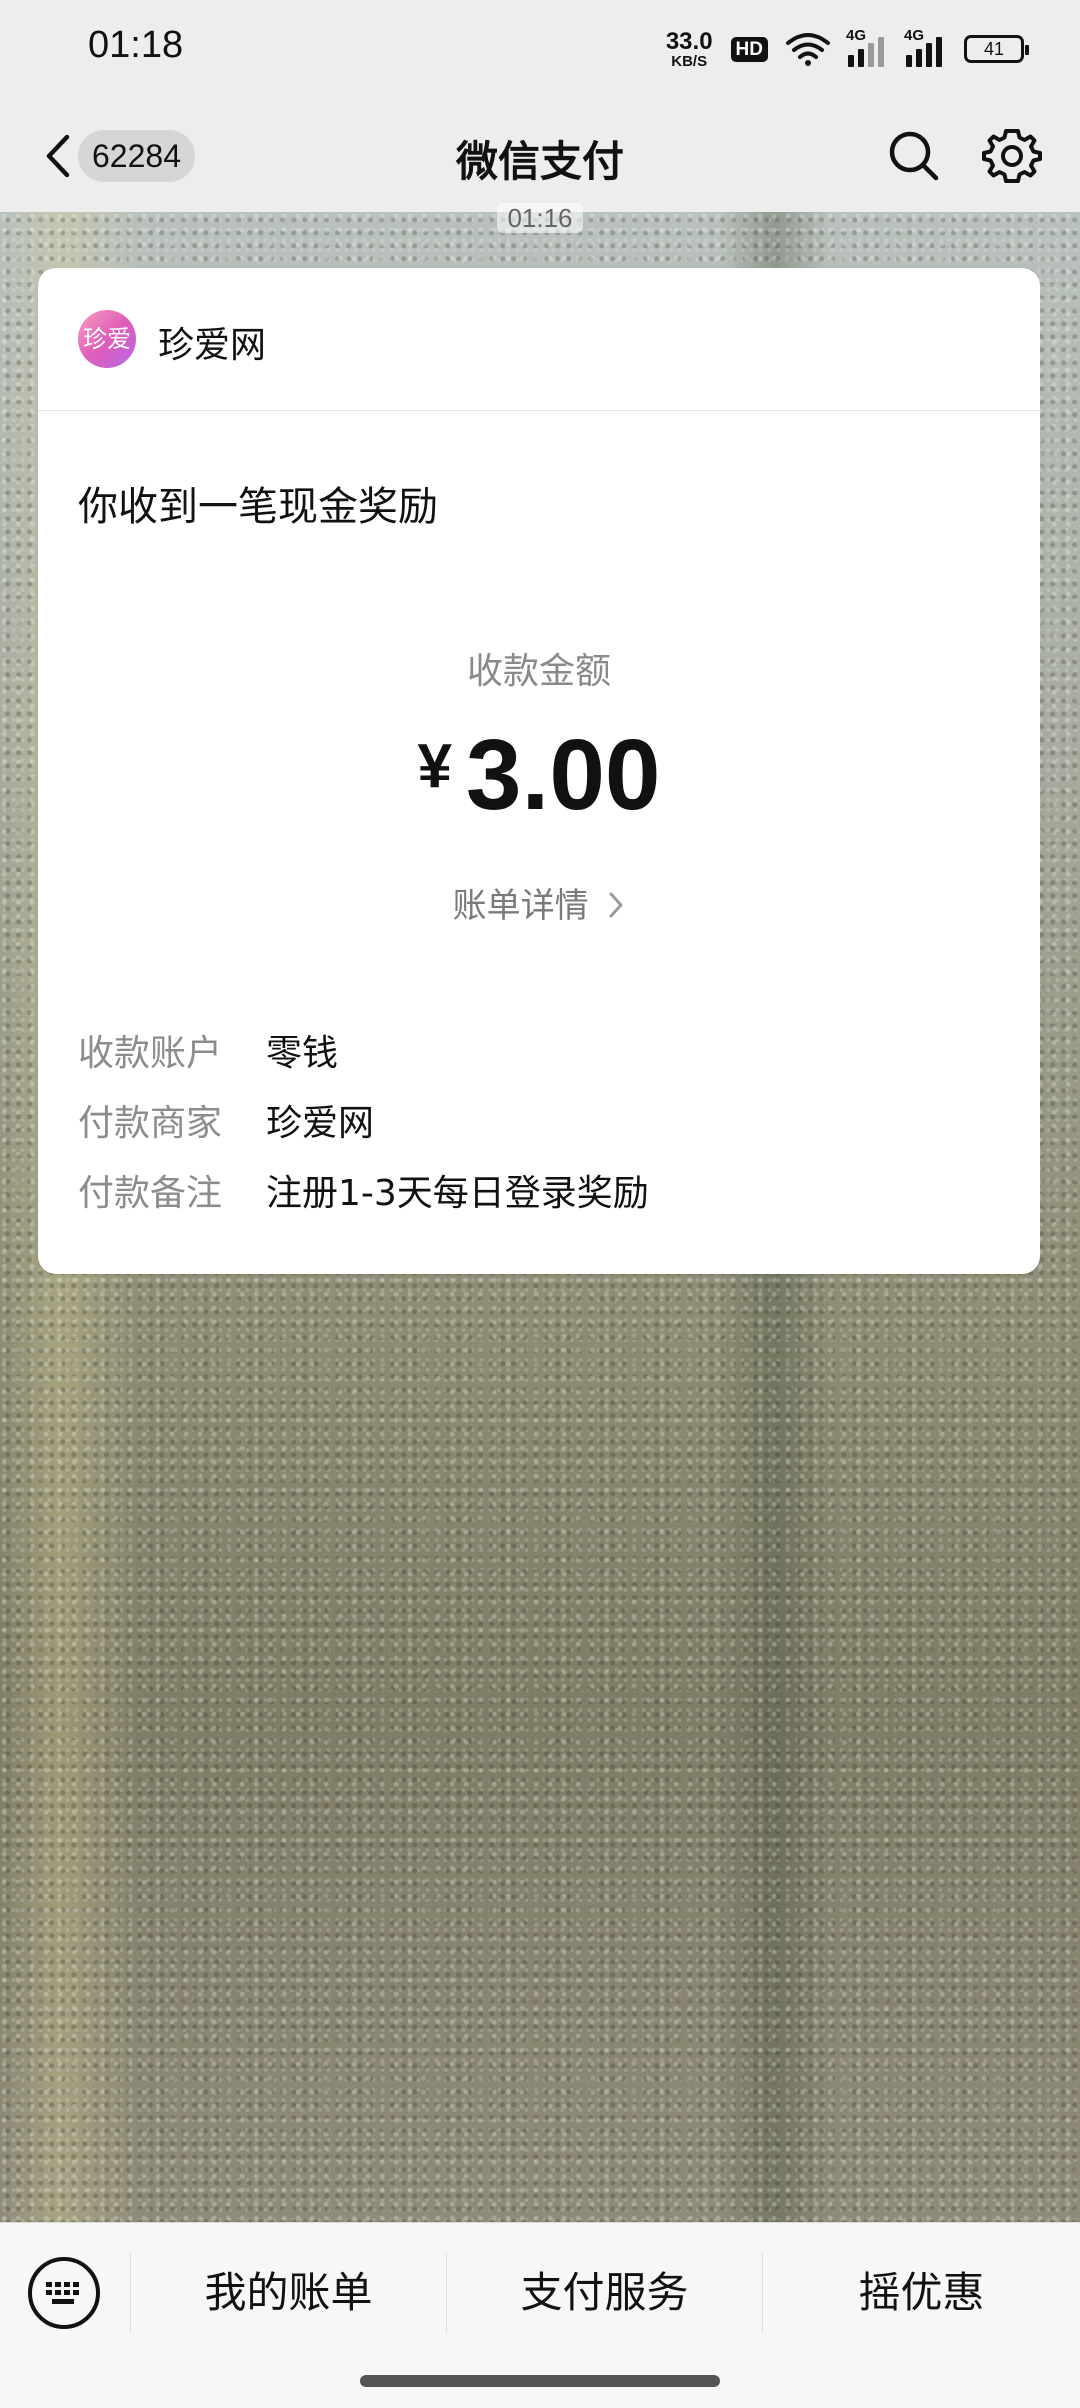 This screenshot has height=2408, width=1080. I want to click on network-speed: 33.0 KB/S, so click(689, 48).